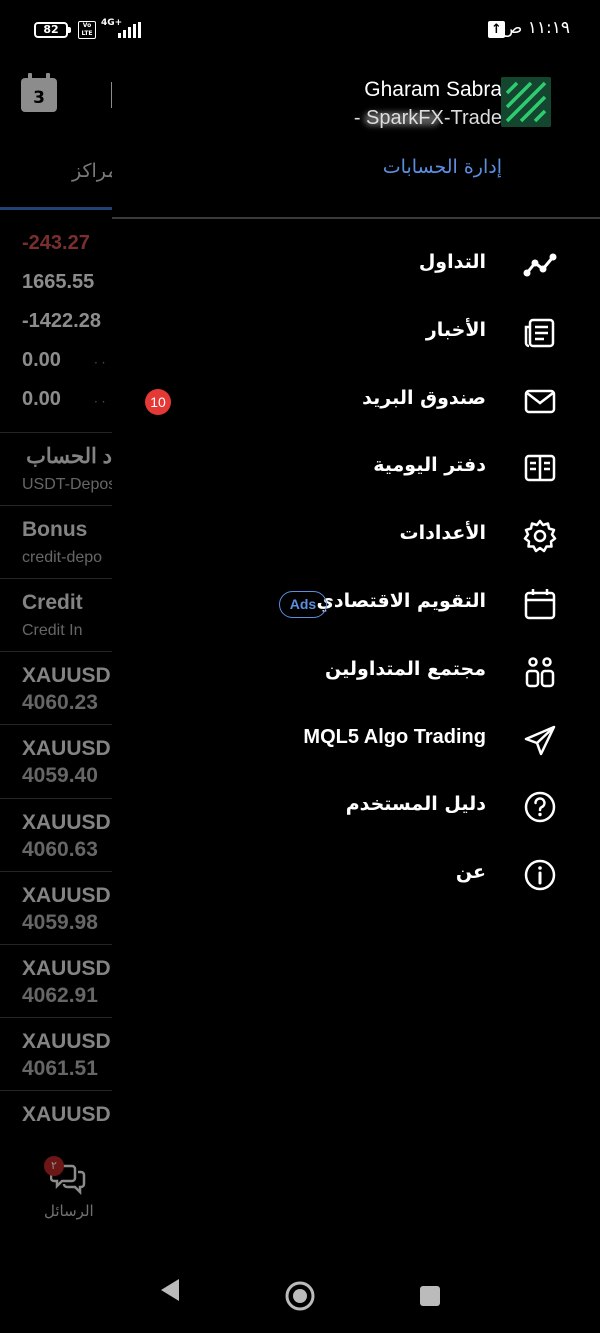 The height and width of the screenshot is (1333, 600). What do you see at coordinates (67, 484) in the screenshot?
I see `deal-comment: USDT-Depos` at bounding box center [67, 484].